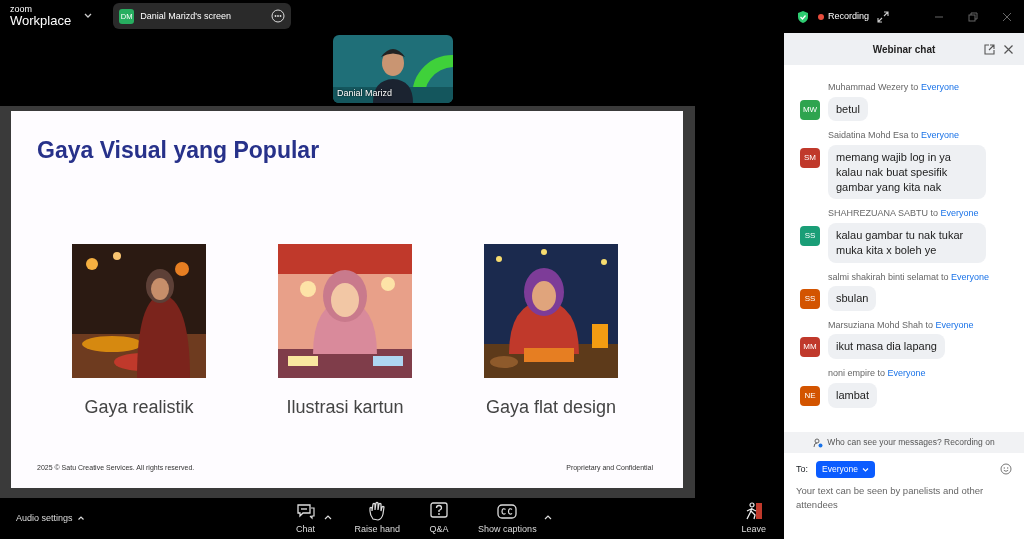 This screenshot has width=1024, height=539. I want to click on image-caption: Gaya flat design, so click(551, 408).